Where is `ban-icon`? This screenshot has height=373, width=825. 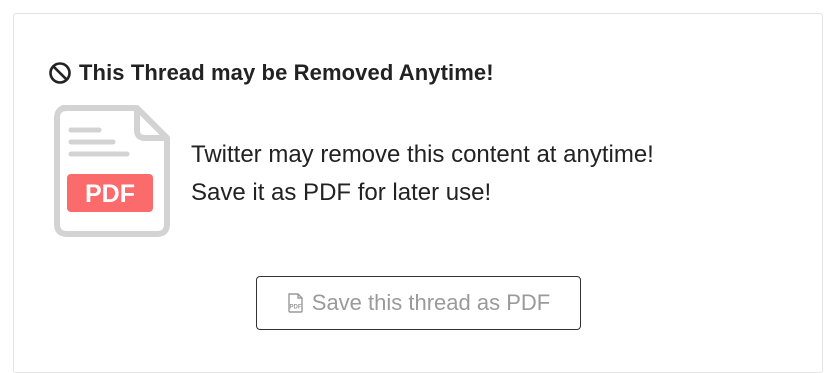 ban-icon is located at coordinates (60, 73).